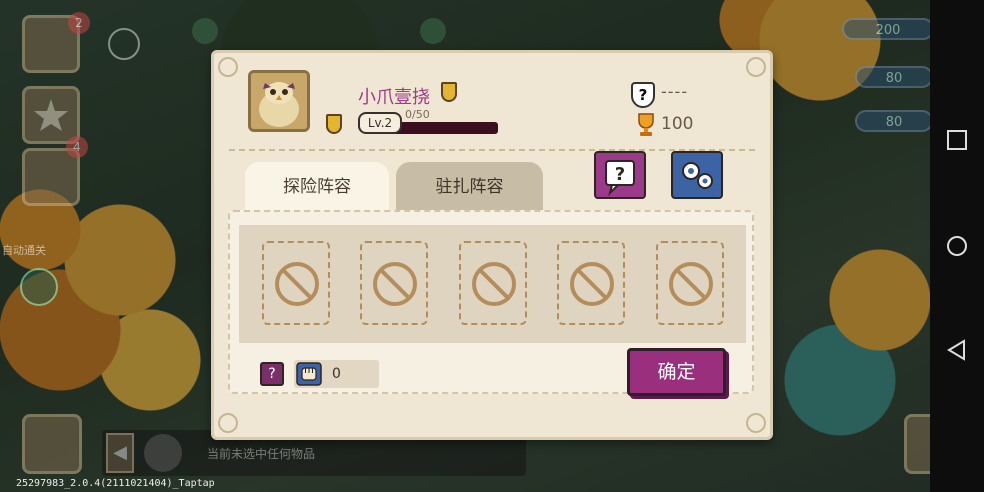  I want to click on xp-progress-bar, so click(446, 128).